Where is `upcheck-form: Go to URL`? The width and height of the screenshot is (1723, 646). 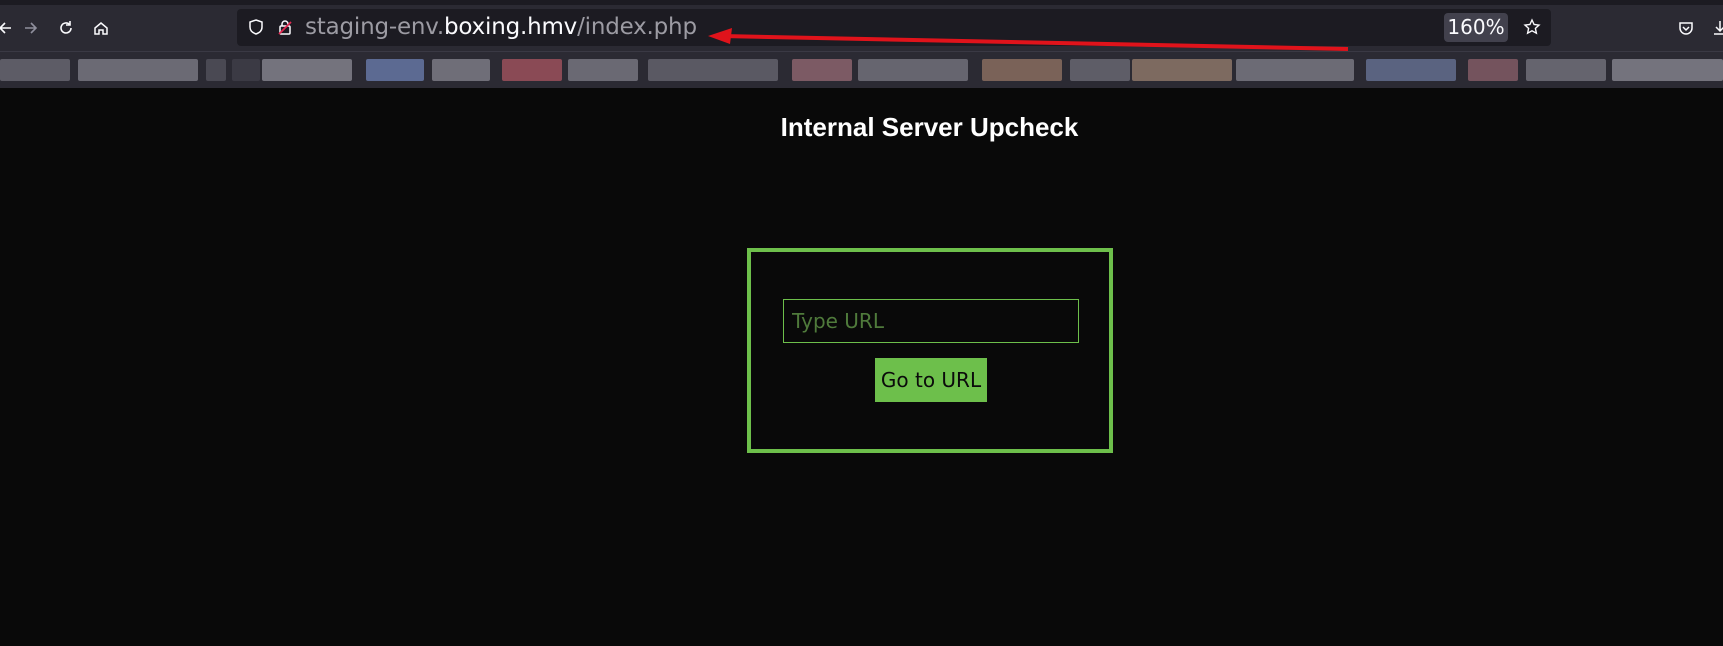 upcheck-form: Go to URL is located at coordinates (930, 350).